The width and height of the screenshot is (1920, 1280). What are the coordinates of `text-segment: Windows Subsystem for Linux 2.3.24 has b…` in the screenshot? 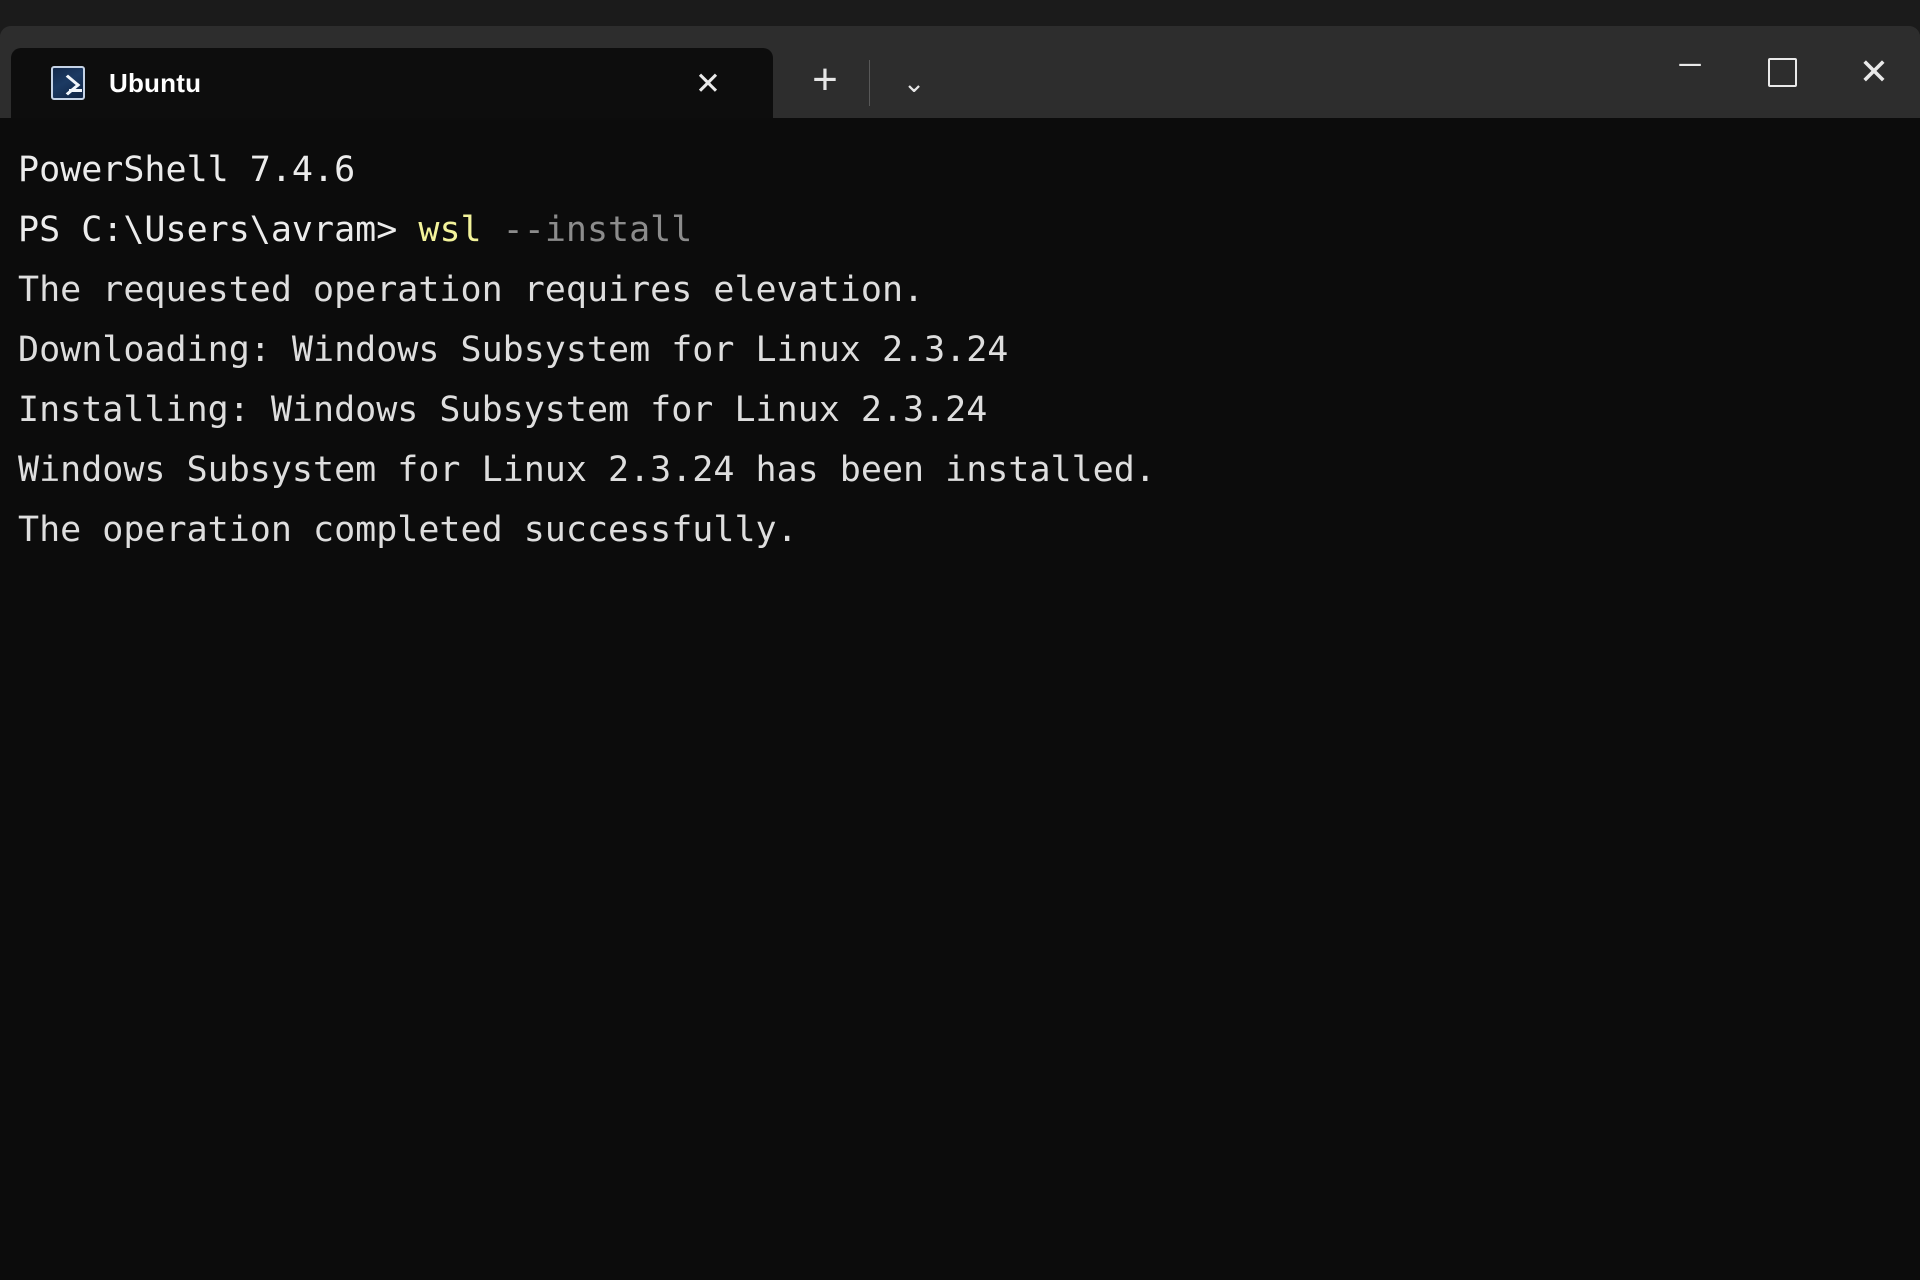 It's located at (587, 470).